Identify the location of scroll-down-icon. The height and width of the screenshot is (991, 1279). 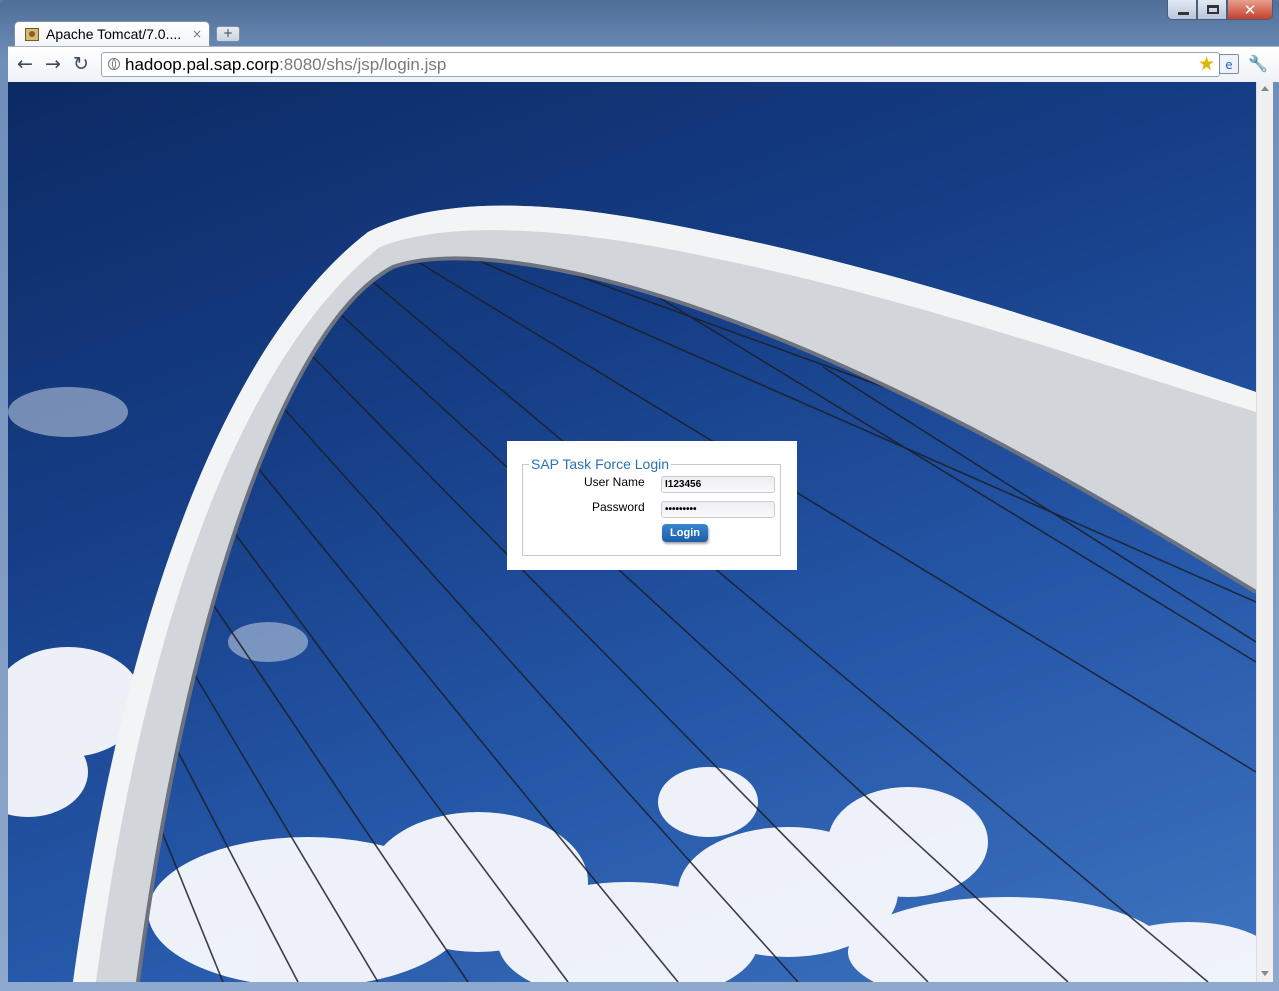
(1265, 973).